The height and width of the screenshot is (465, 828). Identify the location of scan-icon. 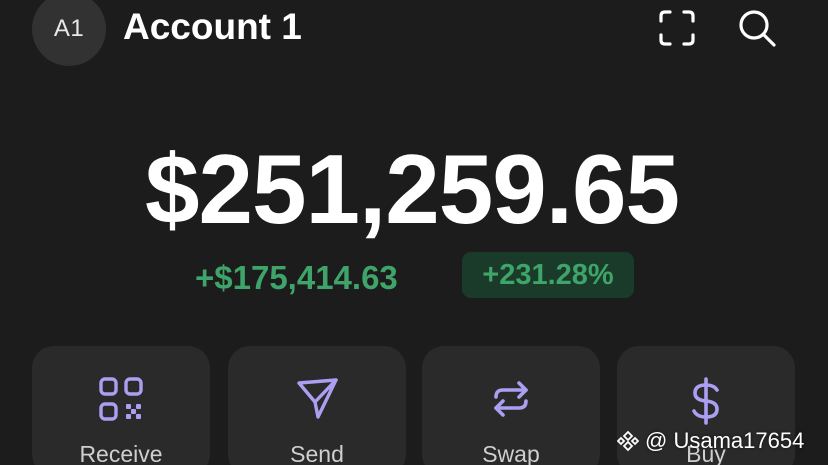
(677, 28).